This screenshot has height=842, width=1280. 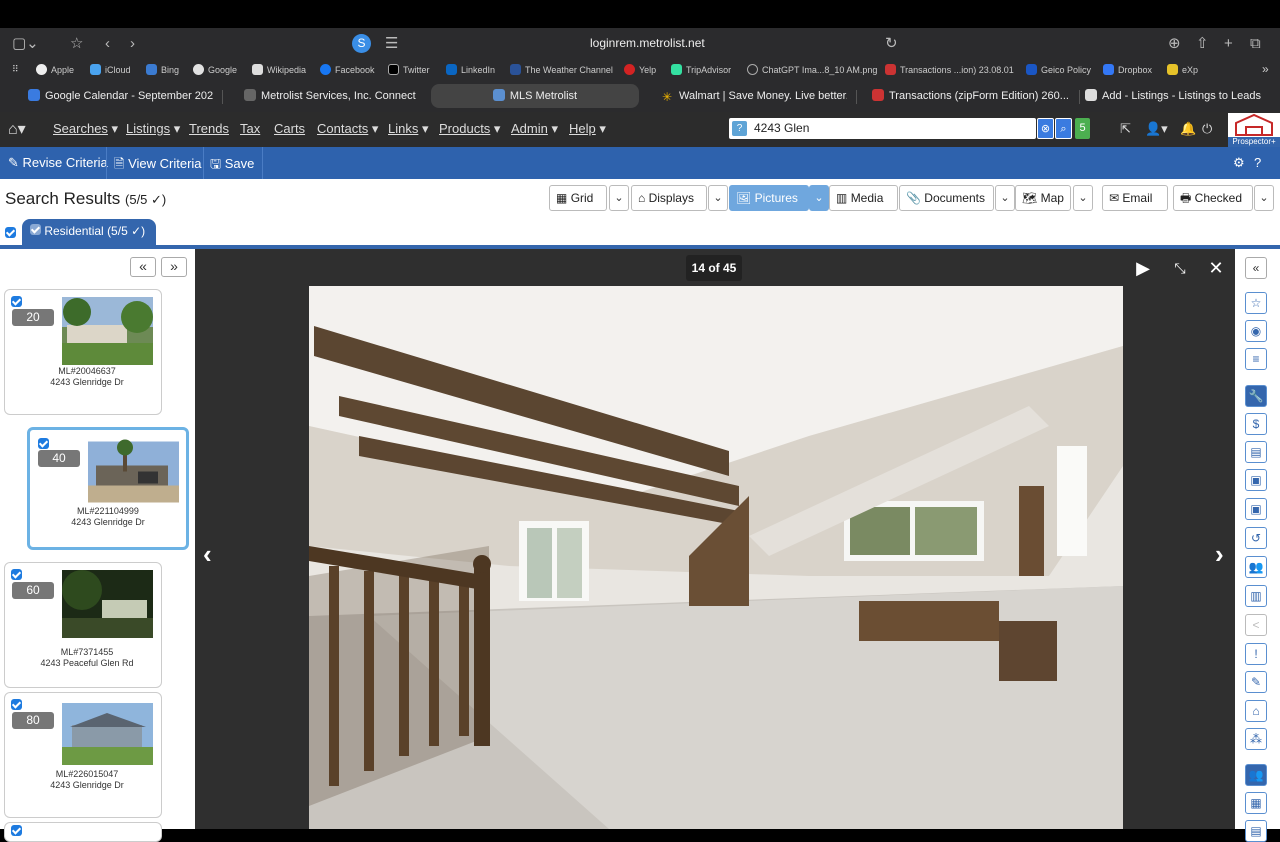 What do you see at coordinates (1228, 44) in the screenshot?
I see `new-tab-icon: +` at bounding box center [1228, 44].